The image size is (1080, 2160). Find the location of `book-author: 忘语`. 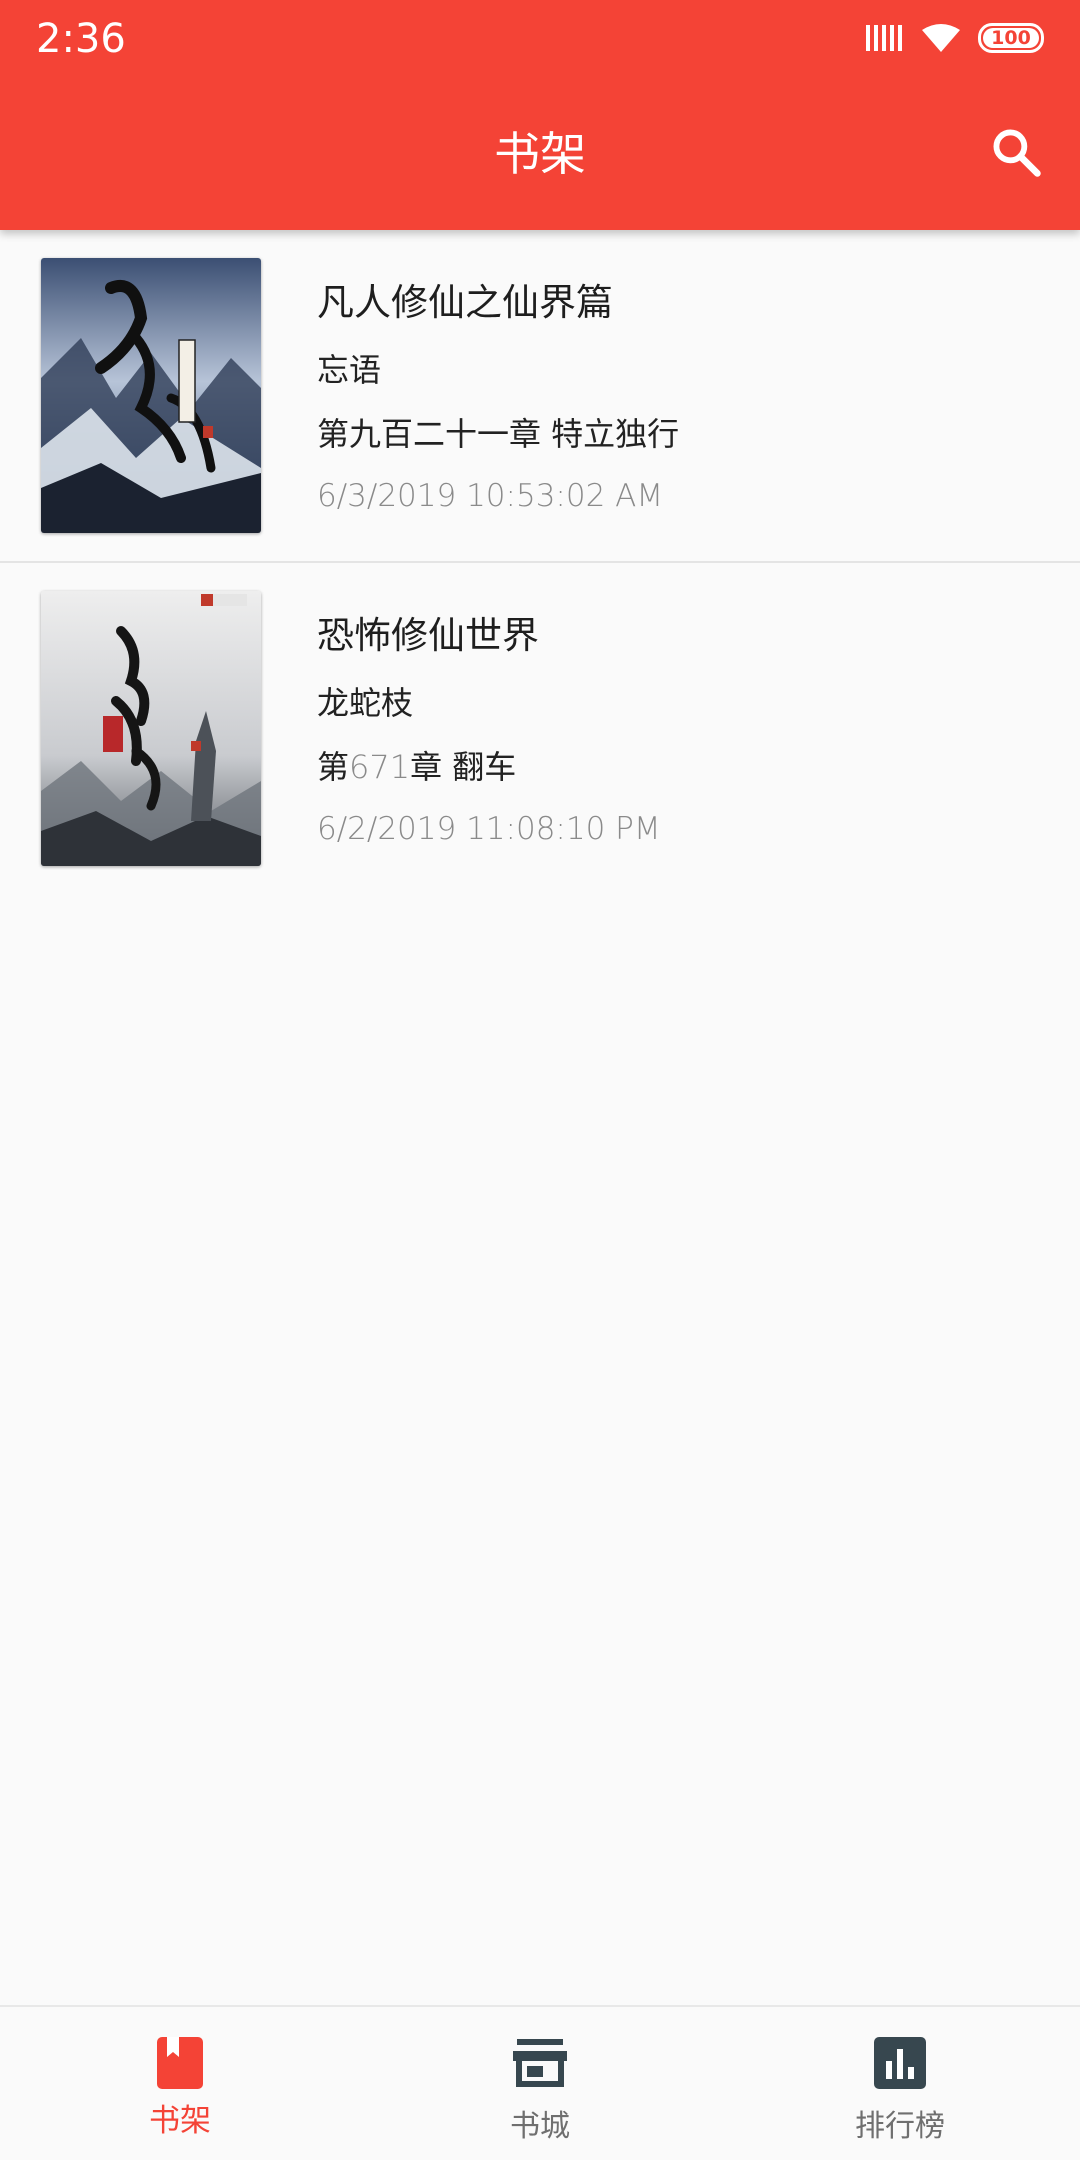

book-author: 忘语 is located at coordinates (349, 370).